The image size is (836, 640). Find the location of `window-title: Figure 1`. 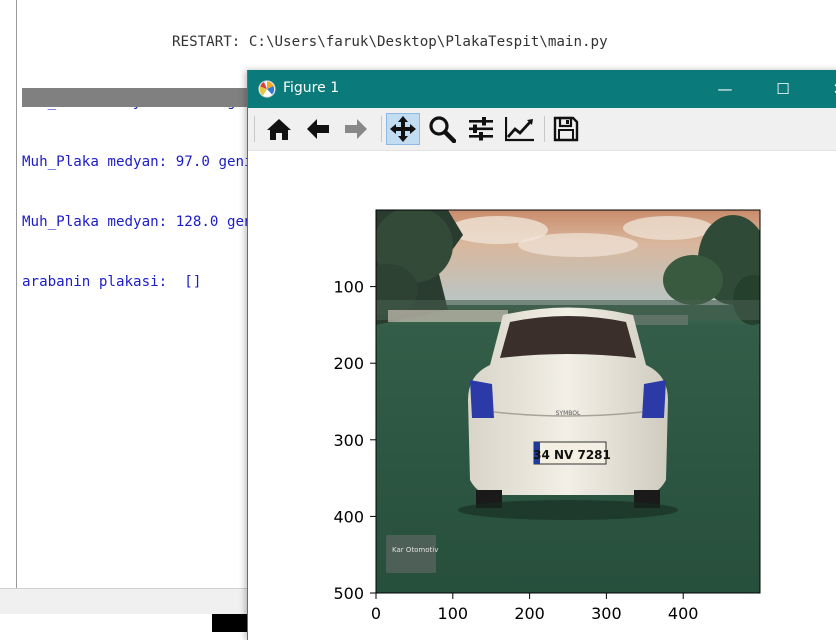

window-title: Figure 1 is located at coordinates (311, 88).